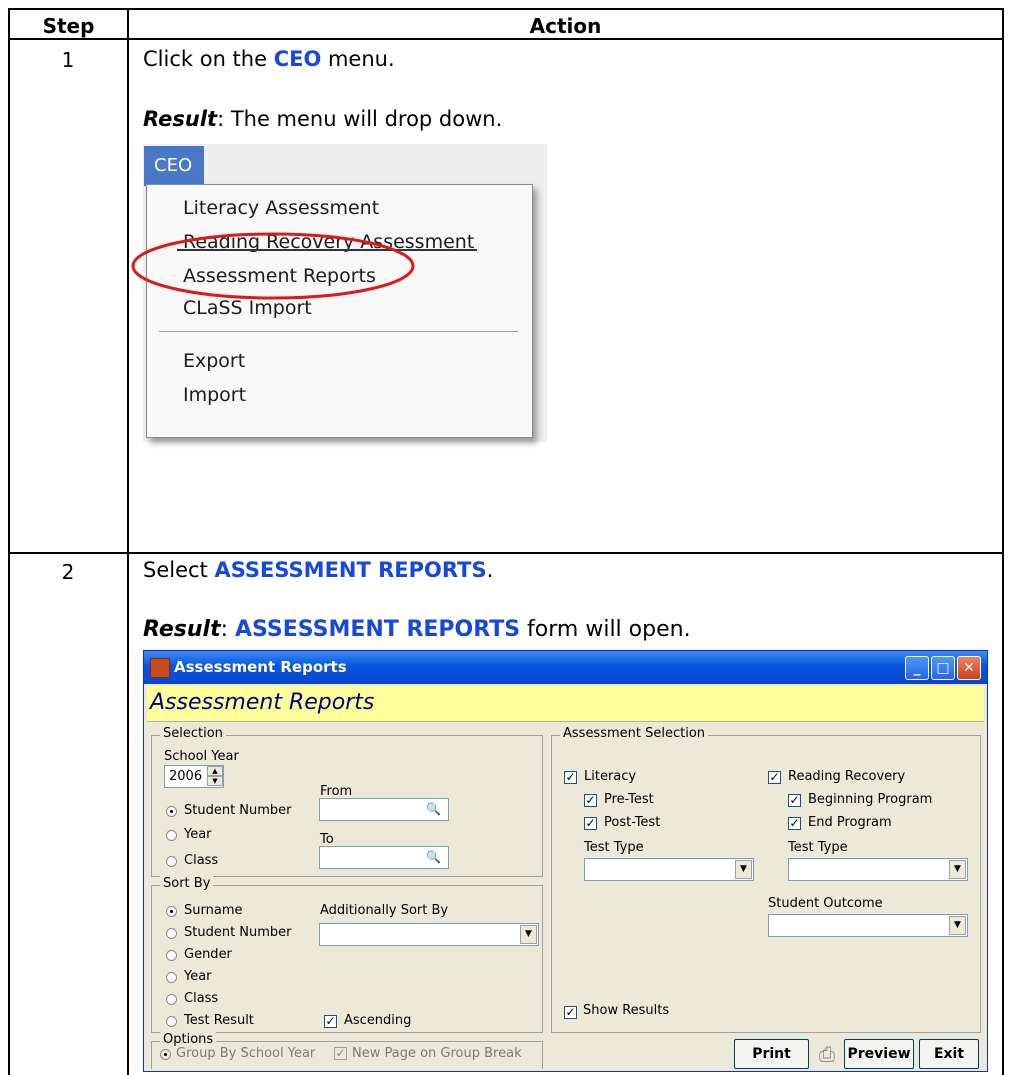 Image resolution: width=1012 pixels, height=1075 pixels. Describe the element at coordinates (384, 857) in the screenshot. I see `to-field: 🔍` at that location.